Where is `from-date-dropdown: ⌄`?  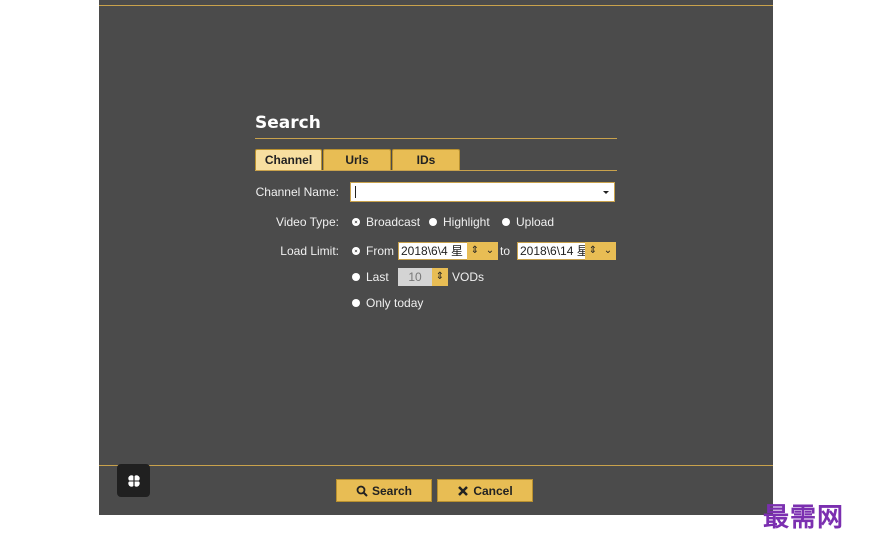
from-date-dropdown: ⌄ is located at coordinates (490, 251).